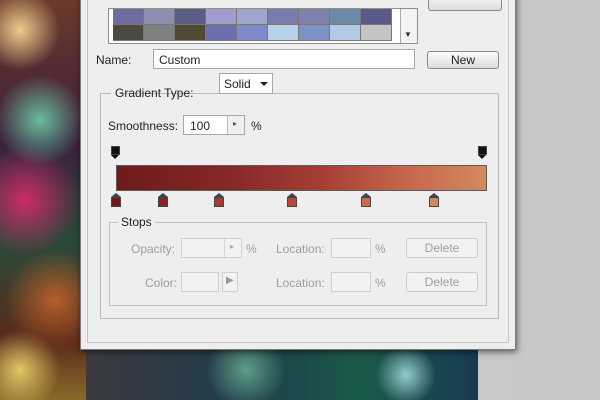 This screenshot has width=600, height=400. Describe the element at coordinates (408, 26) in the screenshot. I see `presets-scrollbar: ▼` at that location.